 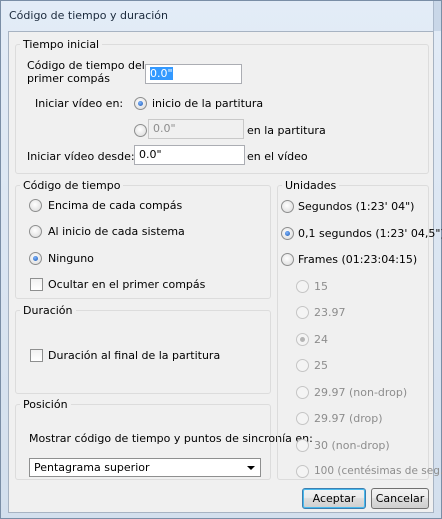 What do you see at coordinates (348, 418) in the screenshot?
I see `fps-29-97-drop-label: 29.97 (drop)` at bounding box center [348, 418].